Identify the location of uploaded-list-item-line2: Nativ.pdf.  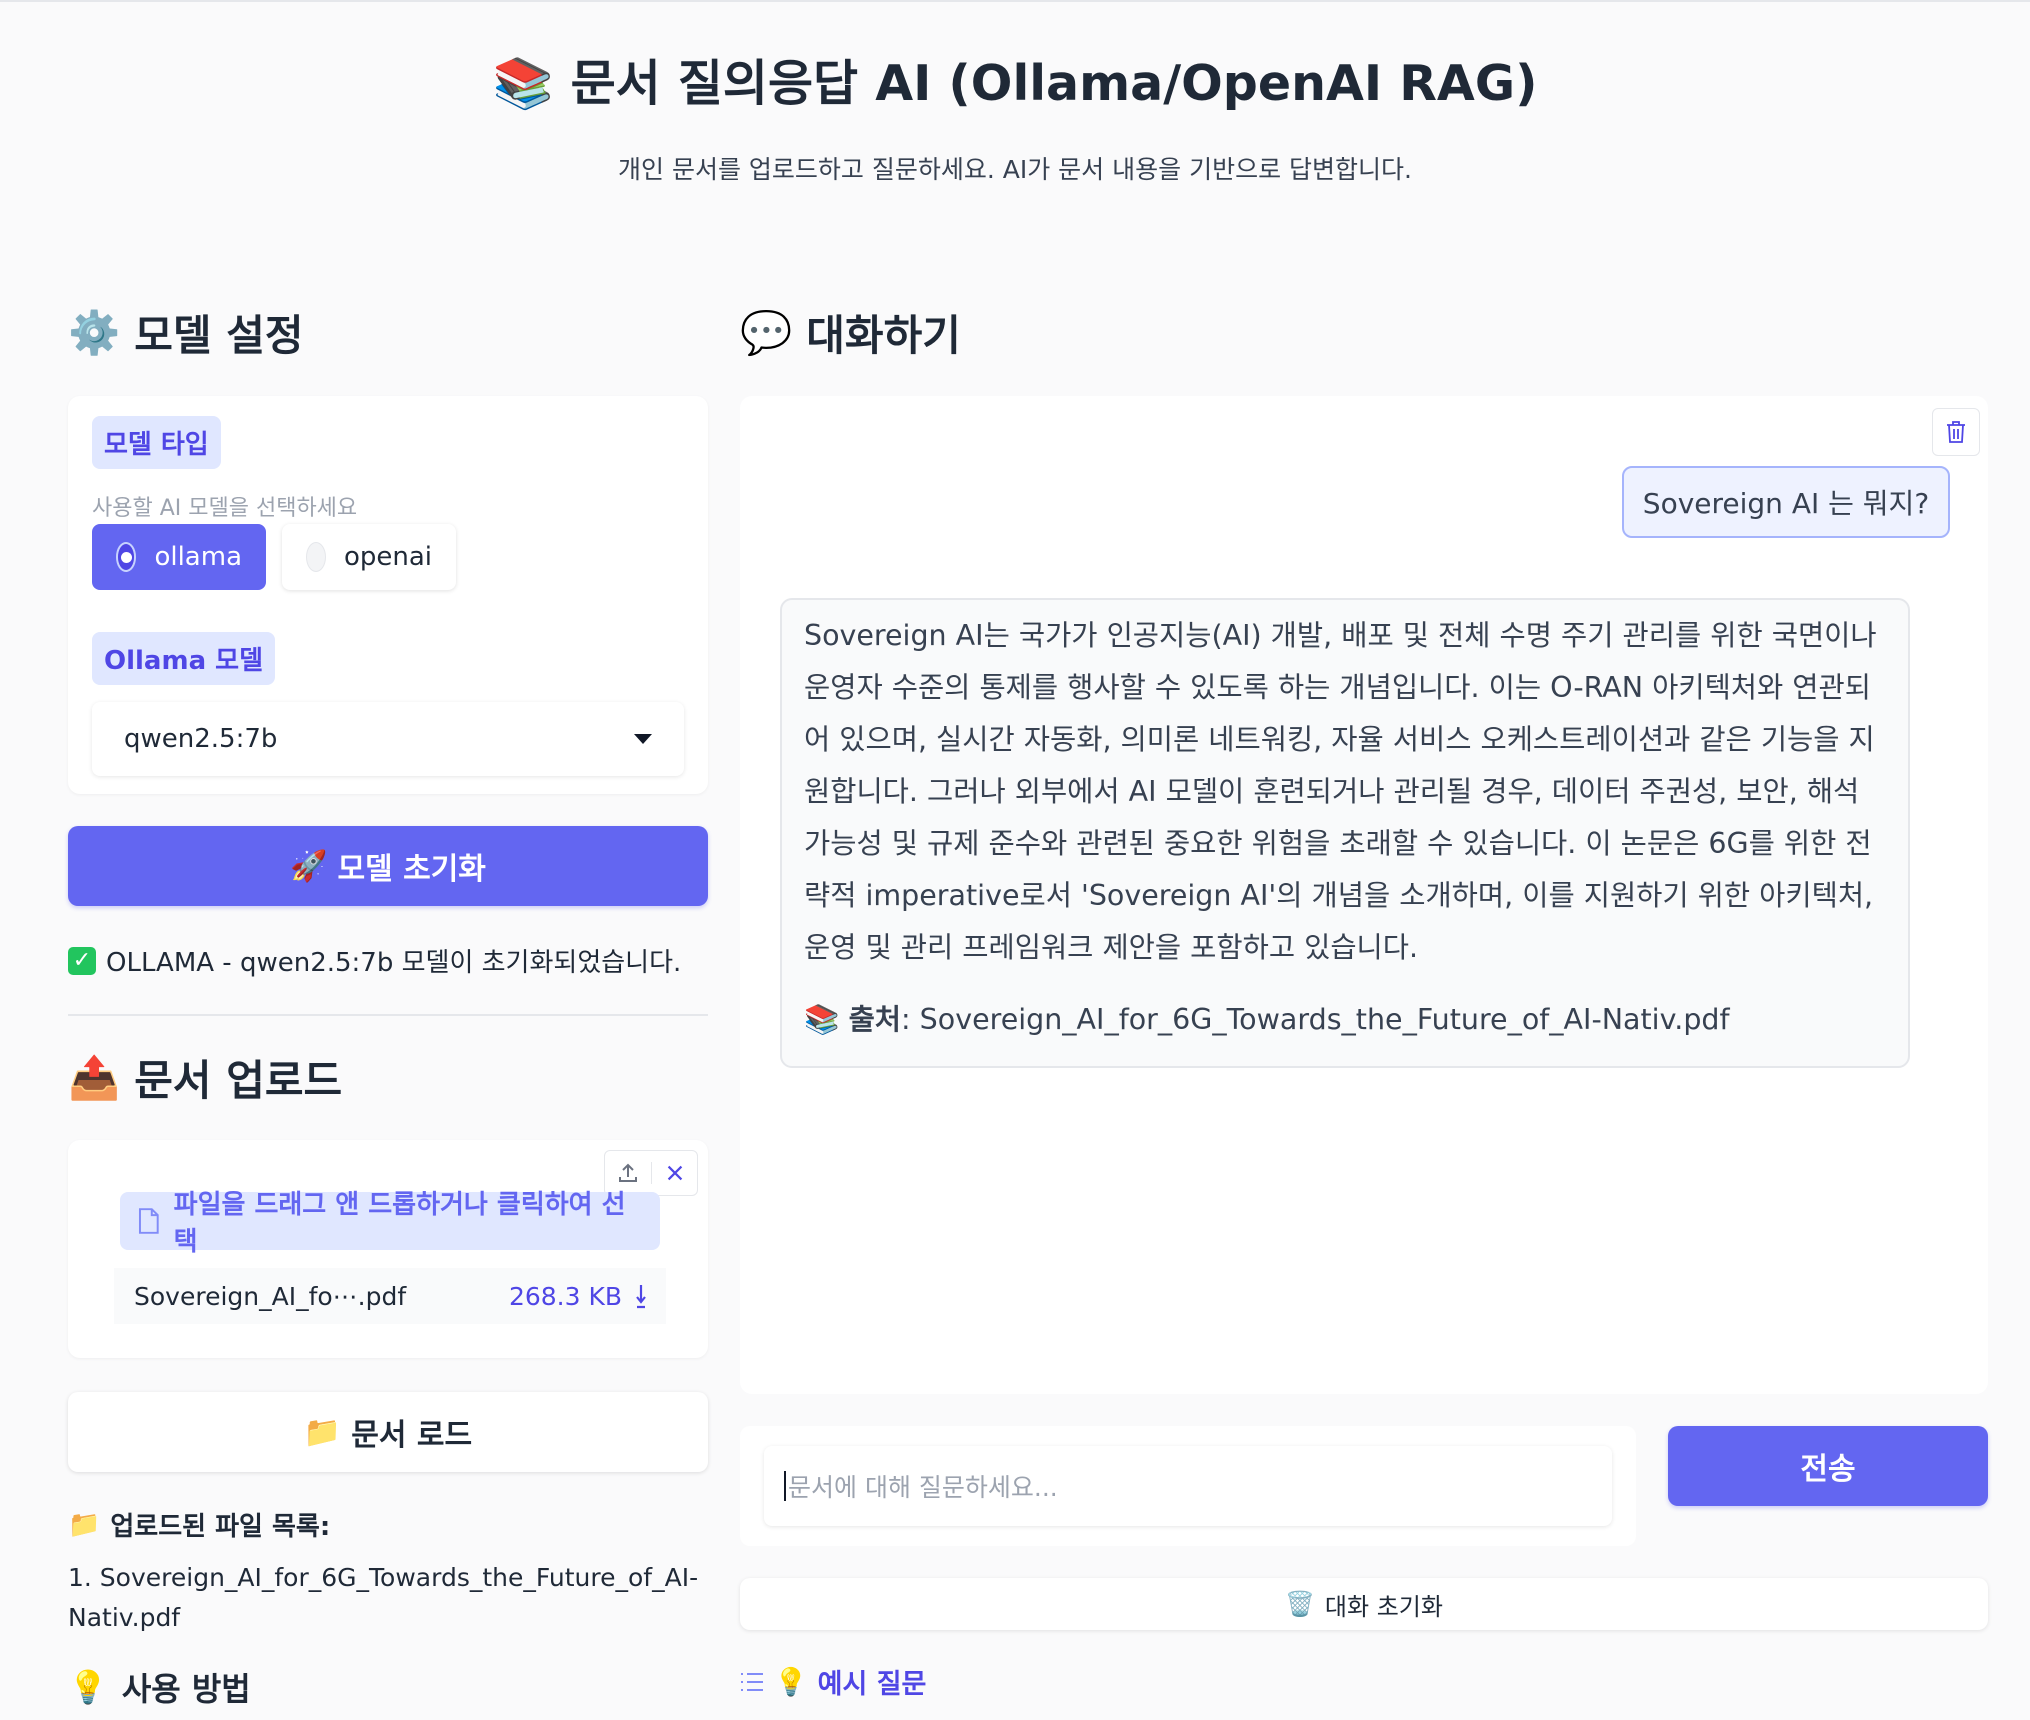
(124, 1617).